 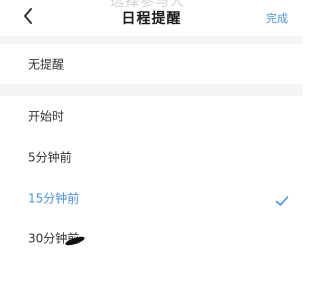 What do you see at coordinates (151, 116) in the screenshot?
I see `option-at-start: 开始时` at bounding box center [151, 116].